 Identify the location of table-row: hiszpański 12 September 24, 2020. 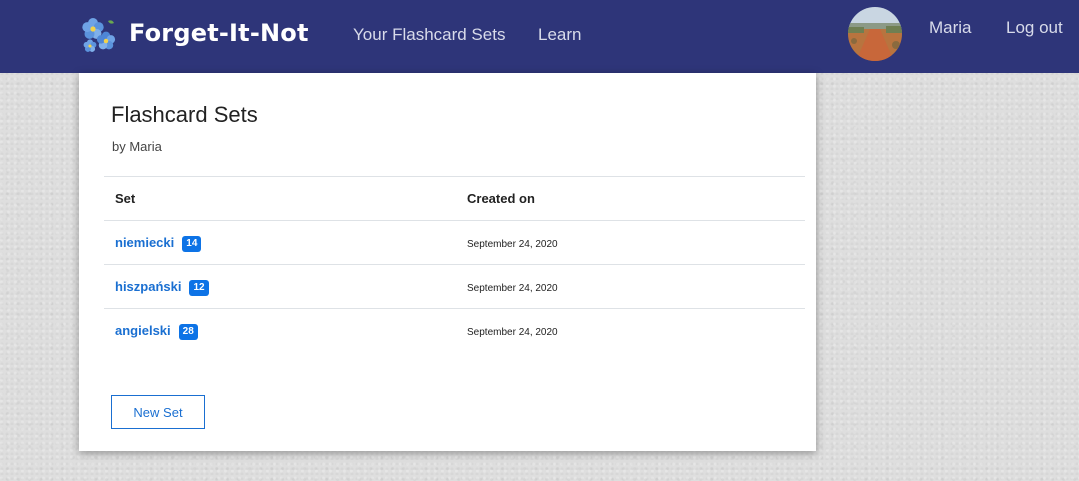
(454, 286).